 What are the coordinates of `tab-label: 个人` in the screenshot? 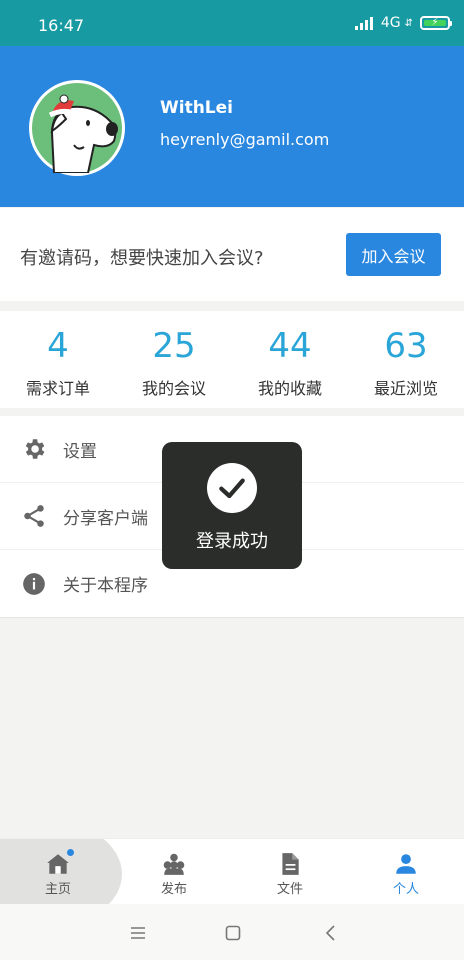 It's located at (405, 889).